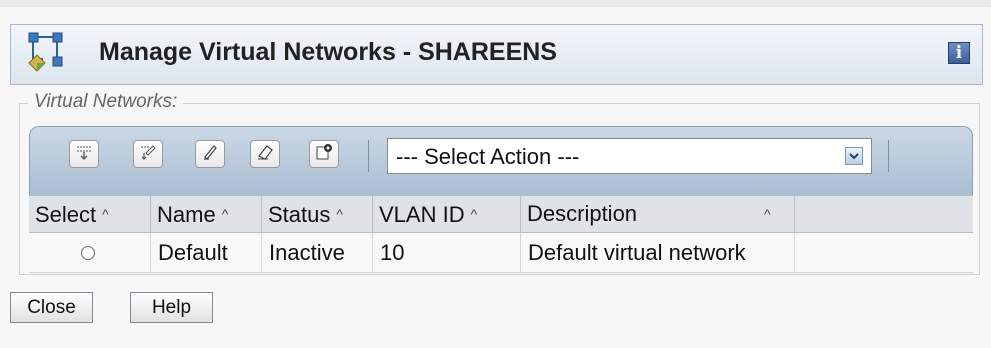 This screenshot has width=991, height=348. I want to click on properties-icon, so click(324, 154).